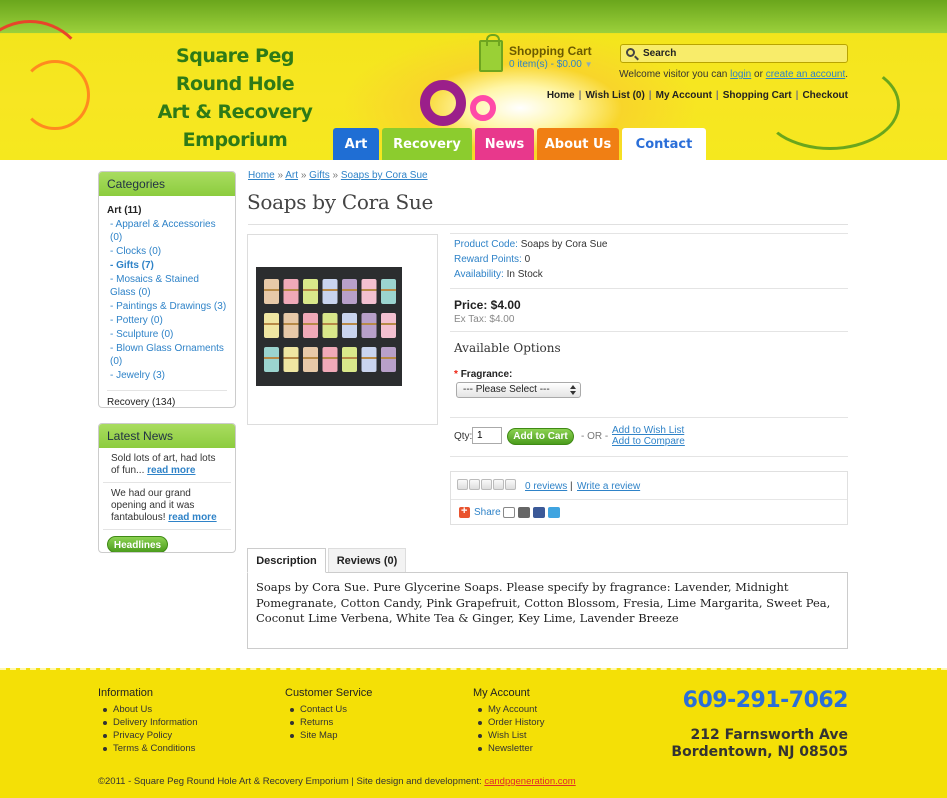 The image size is (947, 798). I want to click on tab-news: News, so click(504, 144).